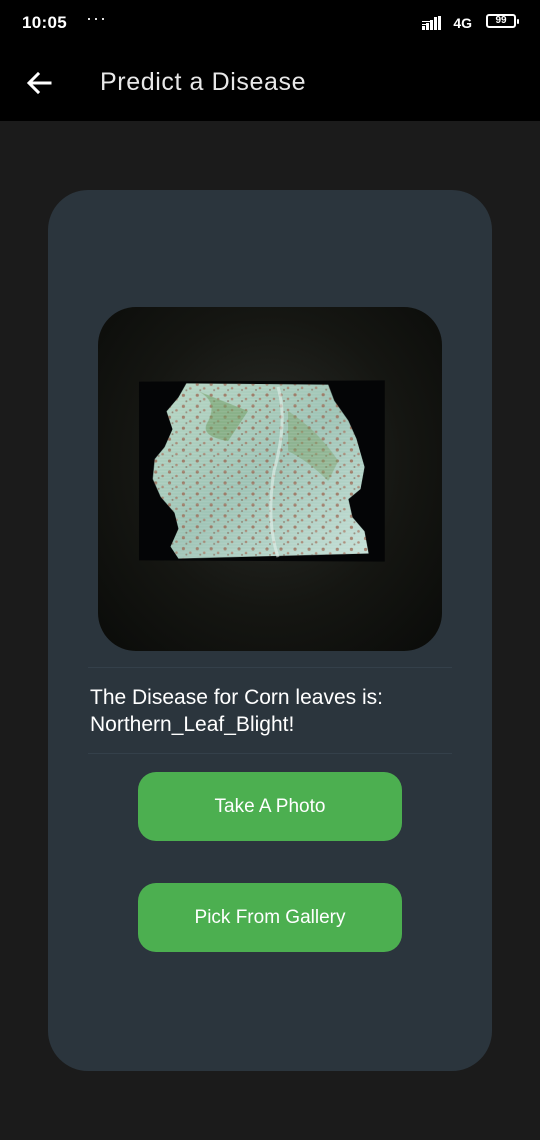  What do you see at coordinates (203, 82) in the screenshot?
I see `page-title: Predict a Disease` at bounding box center [203, 82].